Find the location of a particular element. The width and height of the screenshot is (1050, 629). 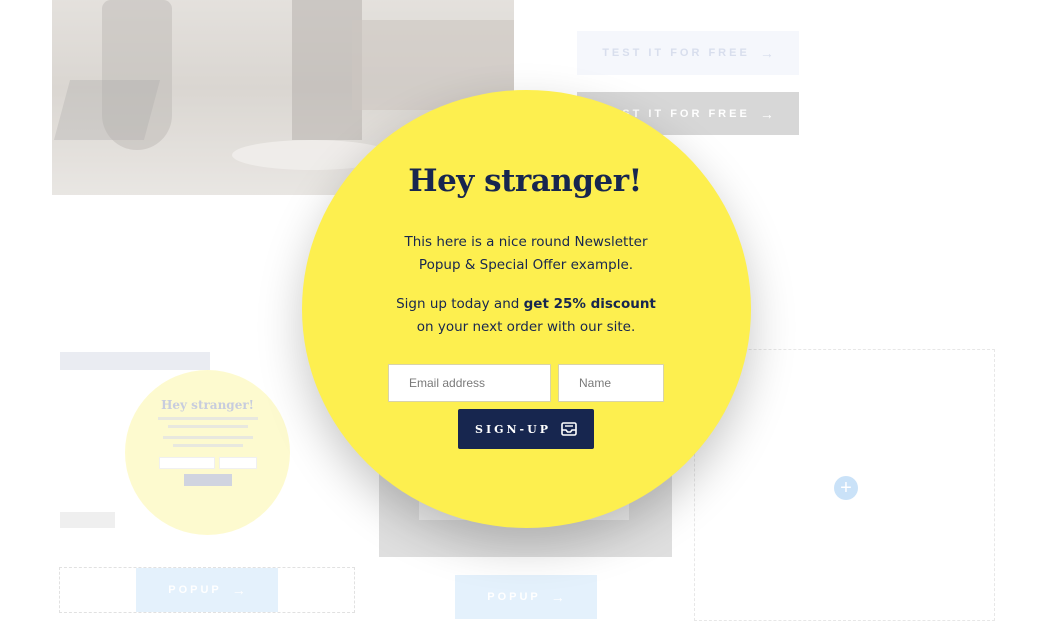

photo-chair is located at coordinates (107, 110).